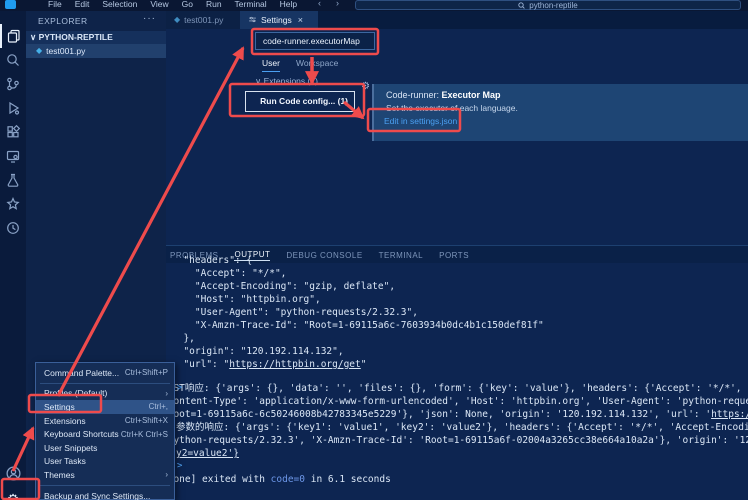  What do you see at coordinates (63, 21) in the screenshot?
I see `explorer-title: EXPLORER` at bounding box center [63, 21].